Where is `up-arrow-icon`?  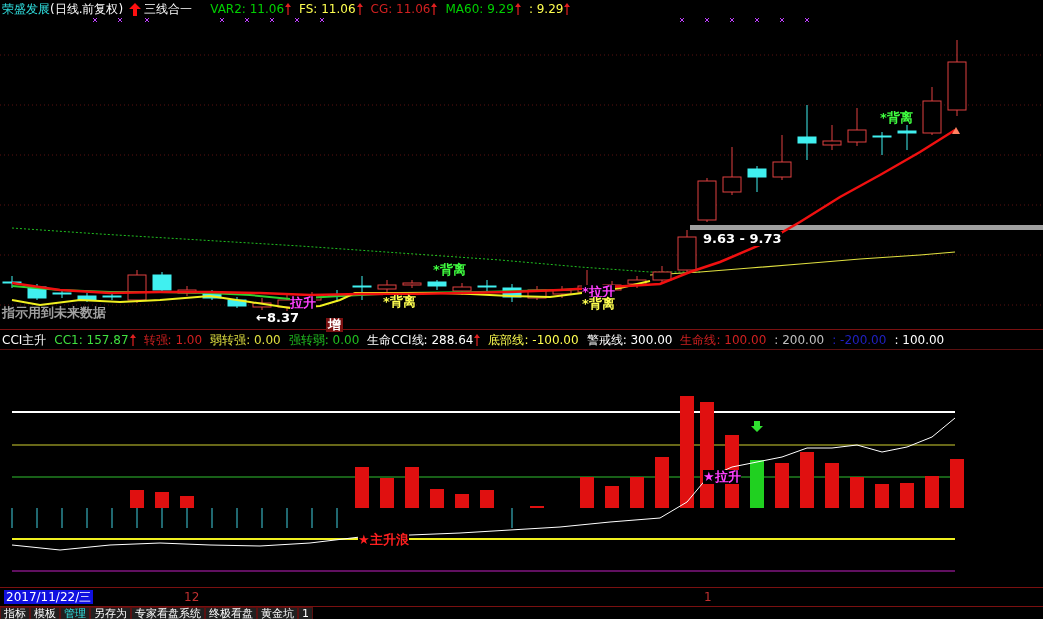
up-arrow-icon is located at coordinates (135, 9).